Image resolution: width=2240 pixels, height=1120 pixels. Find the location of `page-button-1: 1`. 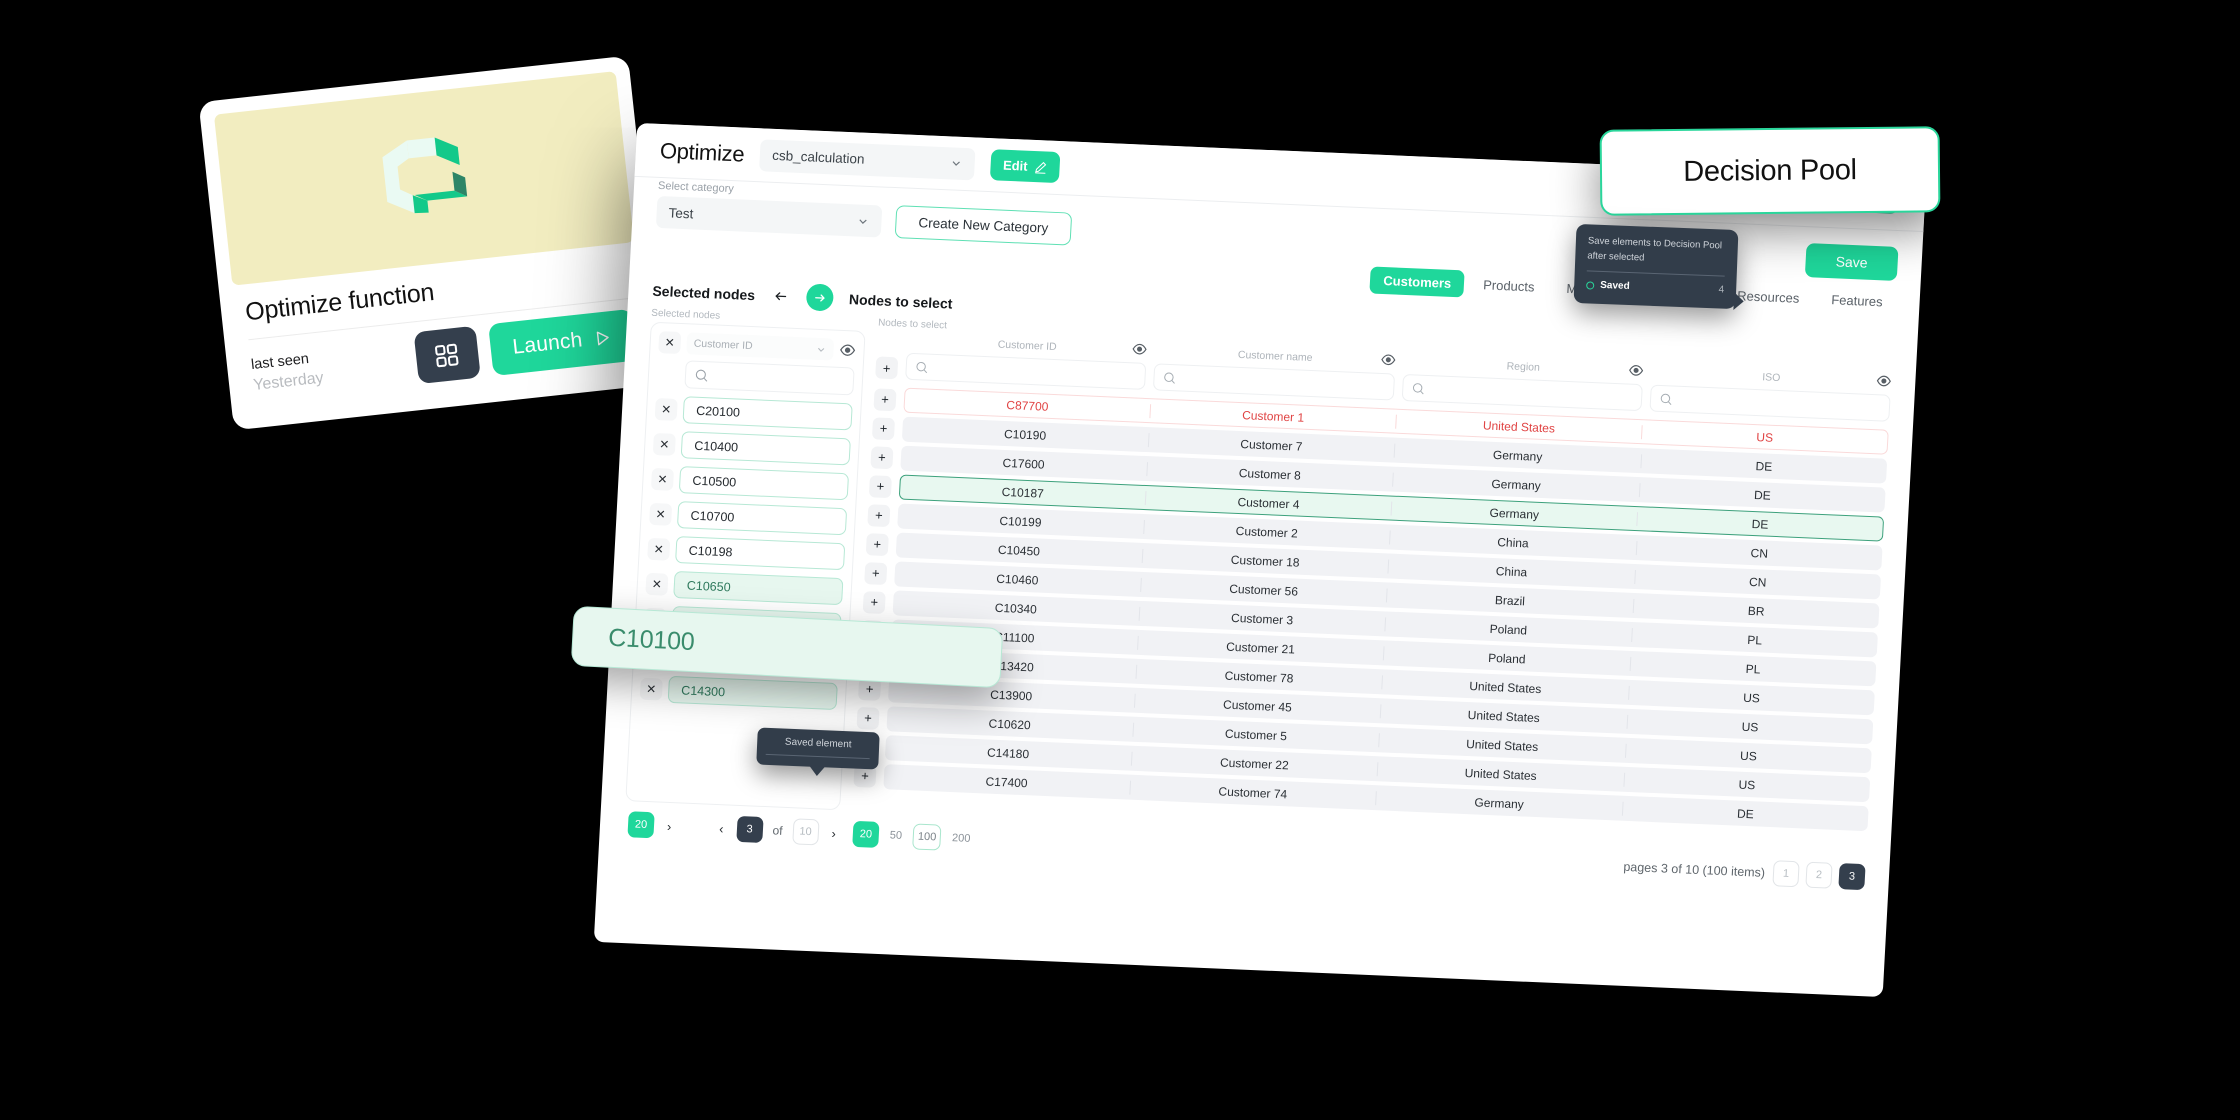

page-button-1: 1 is located at coordinates (1786, 874).